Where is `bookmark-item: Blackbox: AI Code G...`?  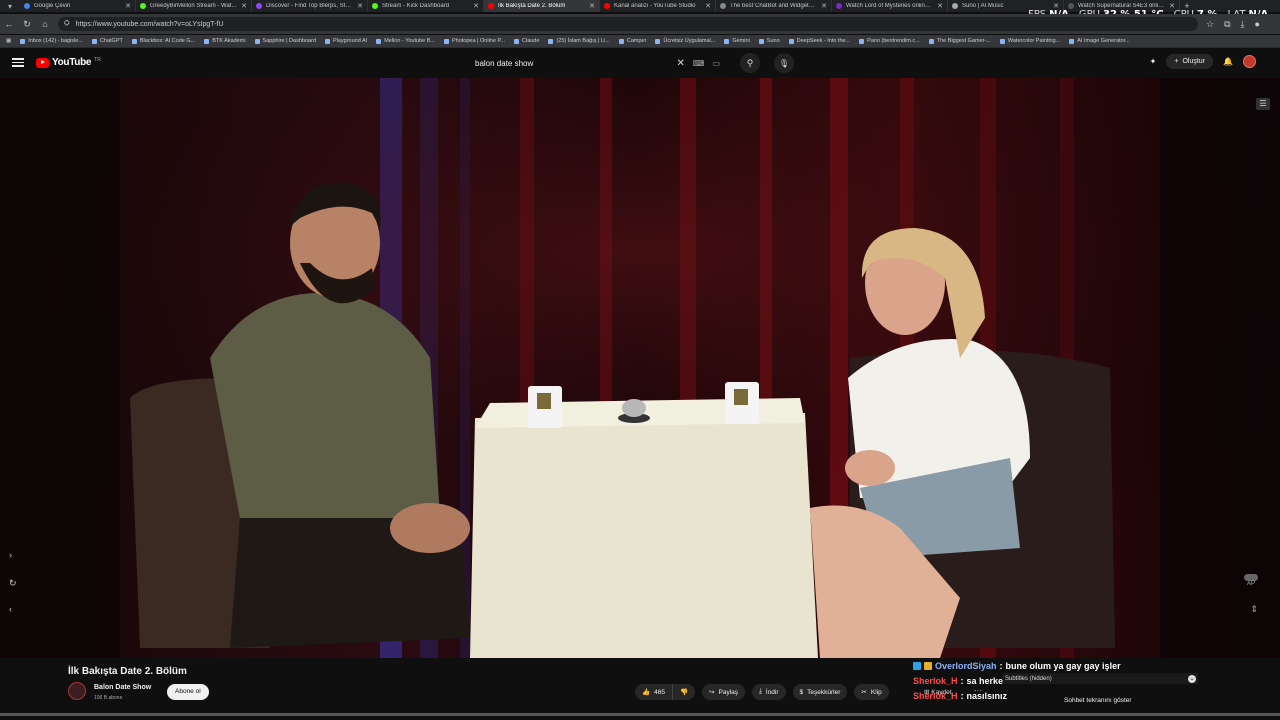
bookmark-item: Blackbox: AI Code G... is located at coordinates (163, 41).